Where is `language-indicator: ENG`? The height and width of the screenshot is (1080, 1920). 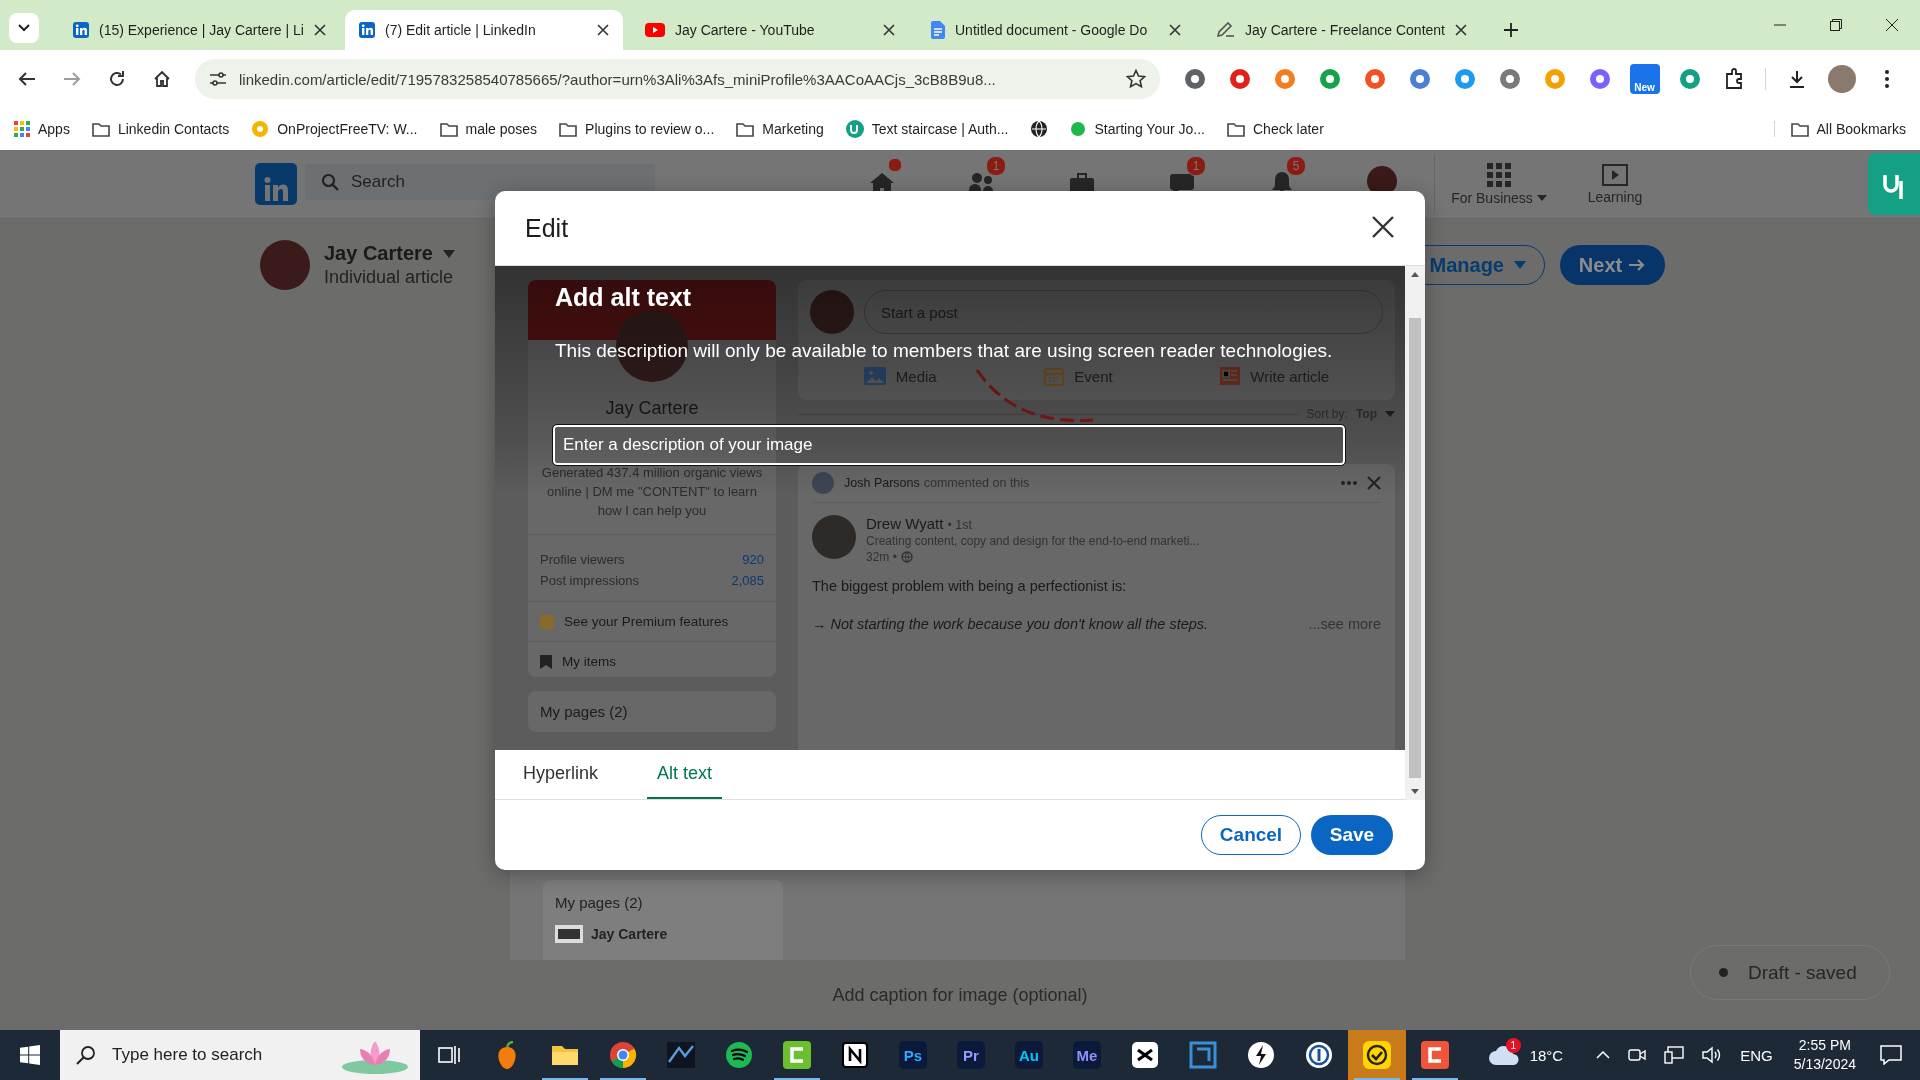 language-indicator: ENG is located at coordinates (1756, 1055).